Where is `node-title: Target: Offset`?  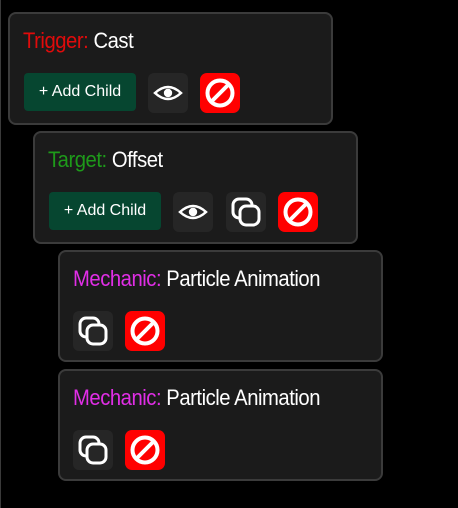
node-title: Target: Offset is located at coordinates (105, 160).